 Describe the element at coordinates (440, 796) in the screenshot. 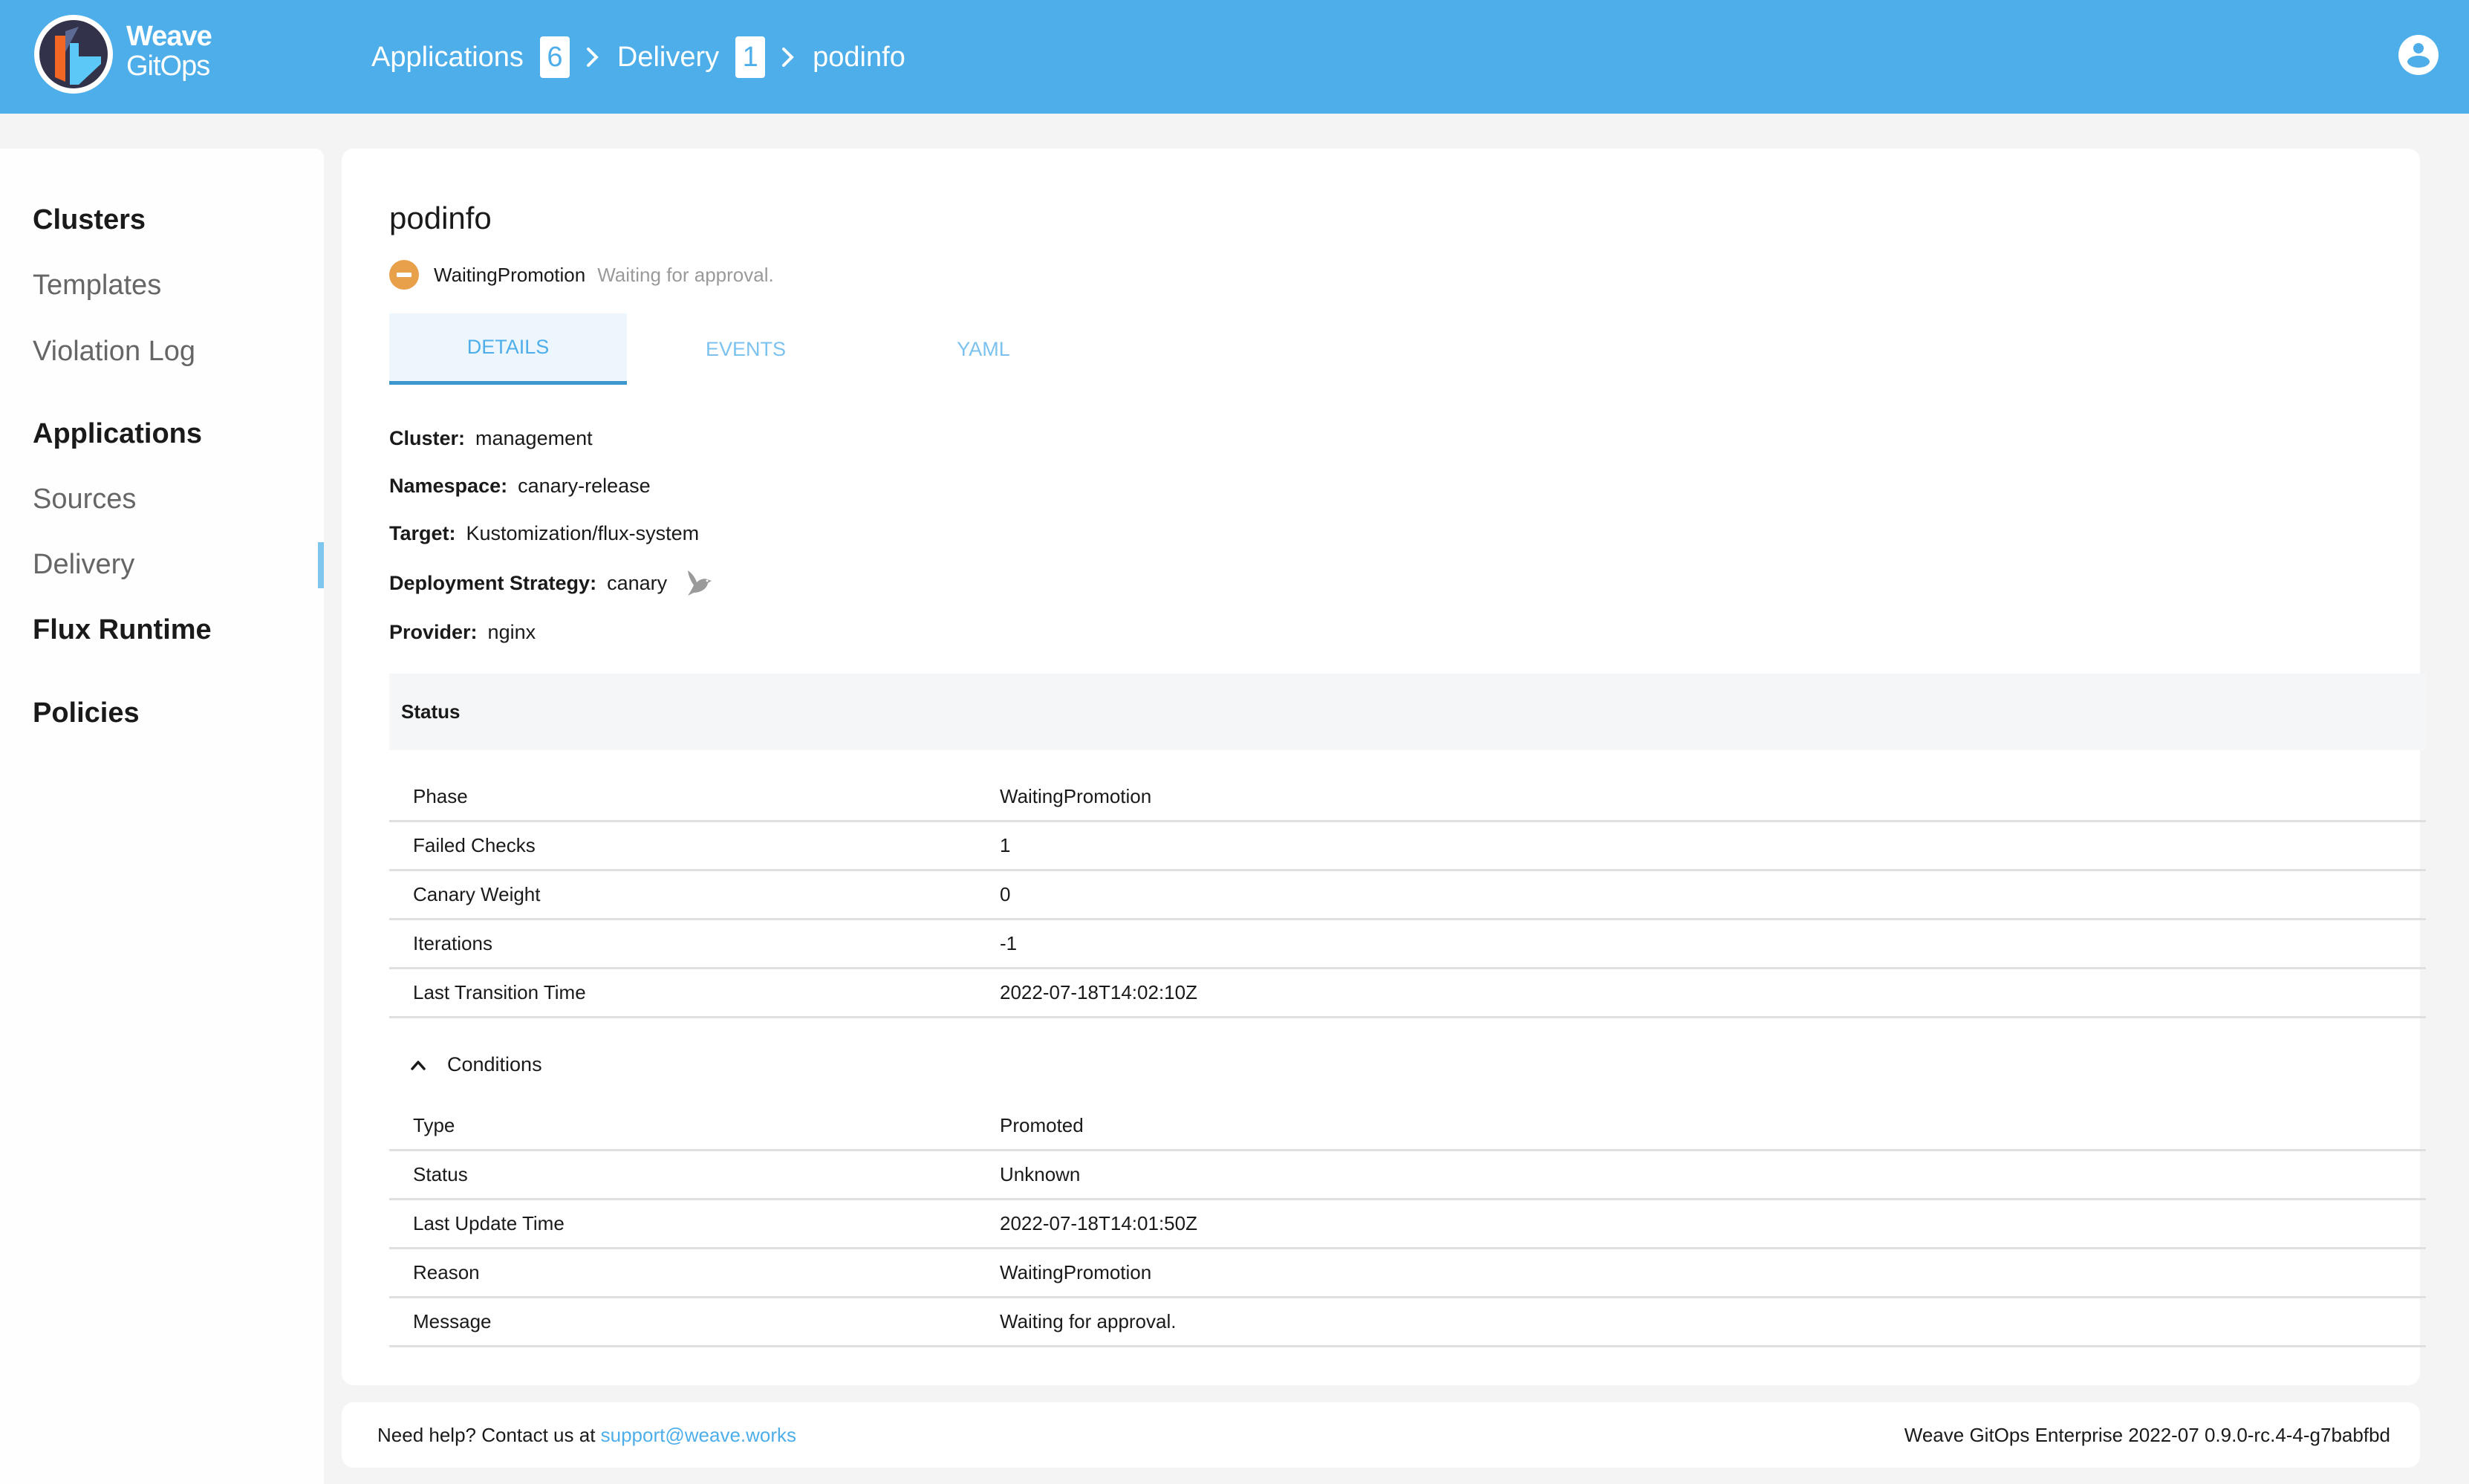

I see `row-key: Phase` at that location.